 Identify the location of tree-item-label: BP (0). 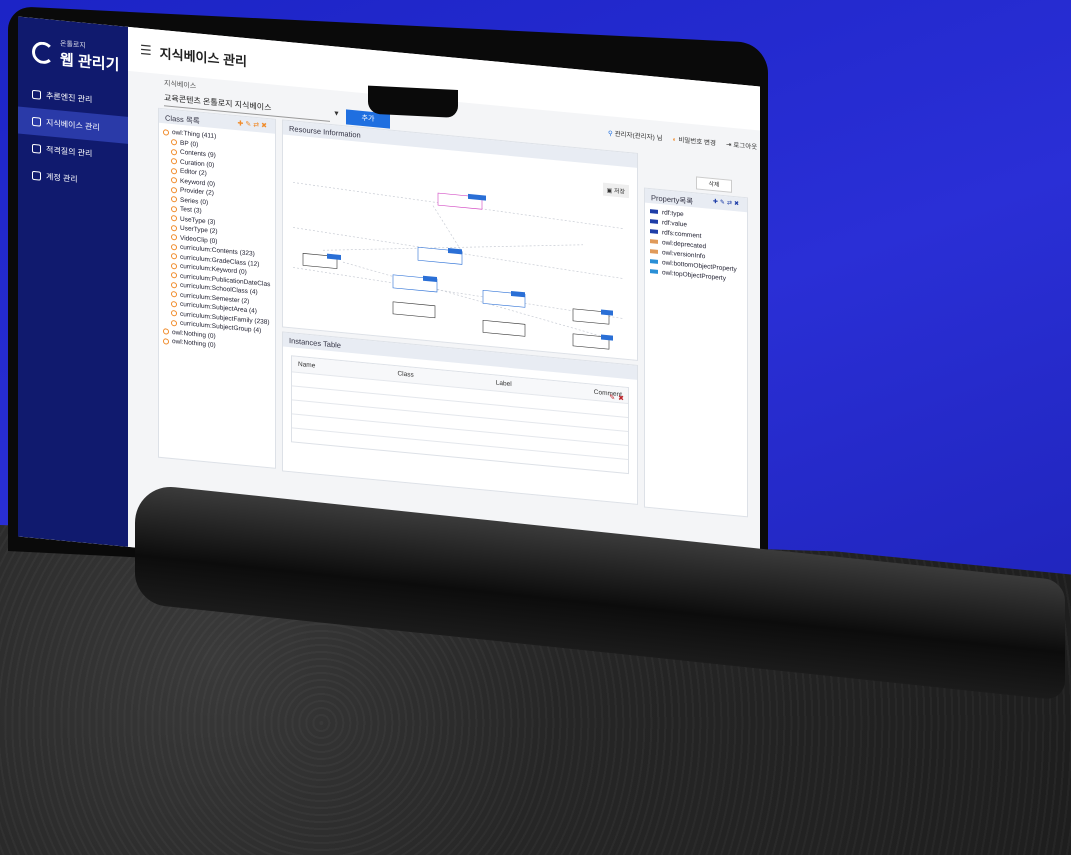
(189, 144).